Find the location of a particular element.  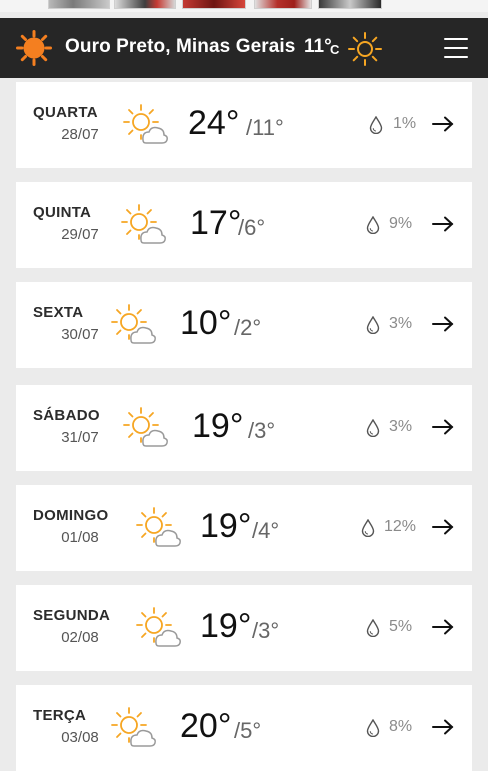

min-temperature: /5° is located at coordinates (248, 730).